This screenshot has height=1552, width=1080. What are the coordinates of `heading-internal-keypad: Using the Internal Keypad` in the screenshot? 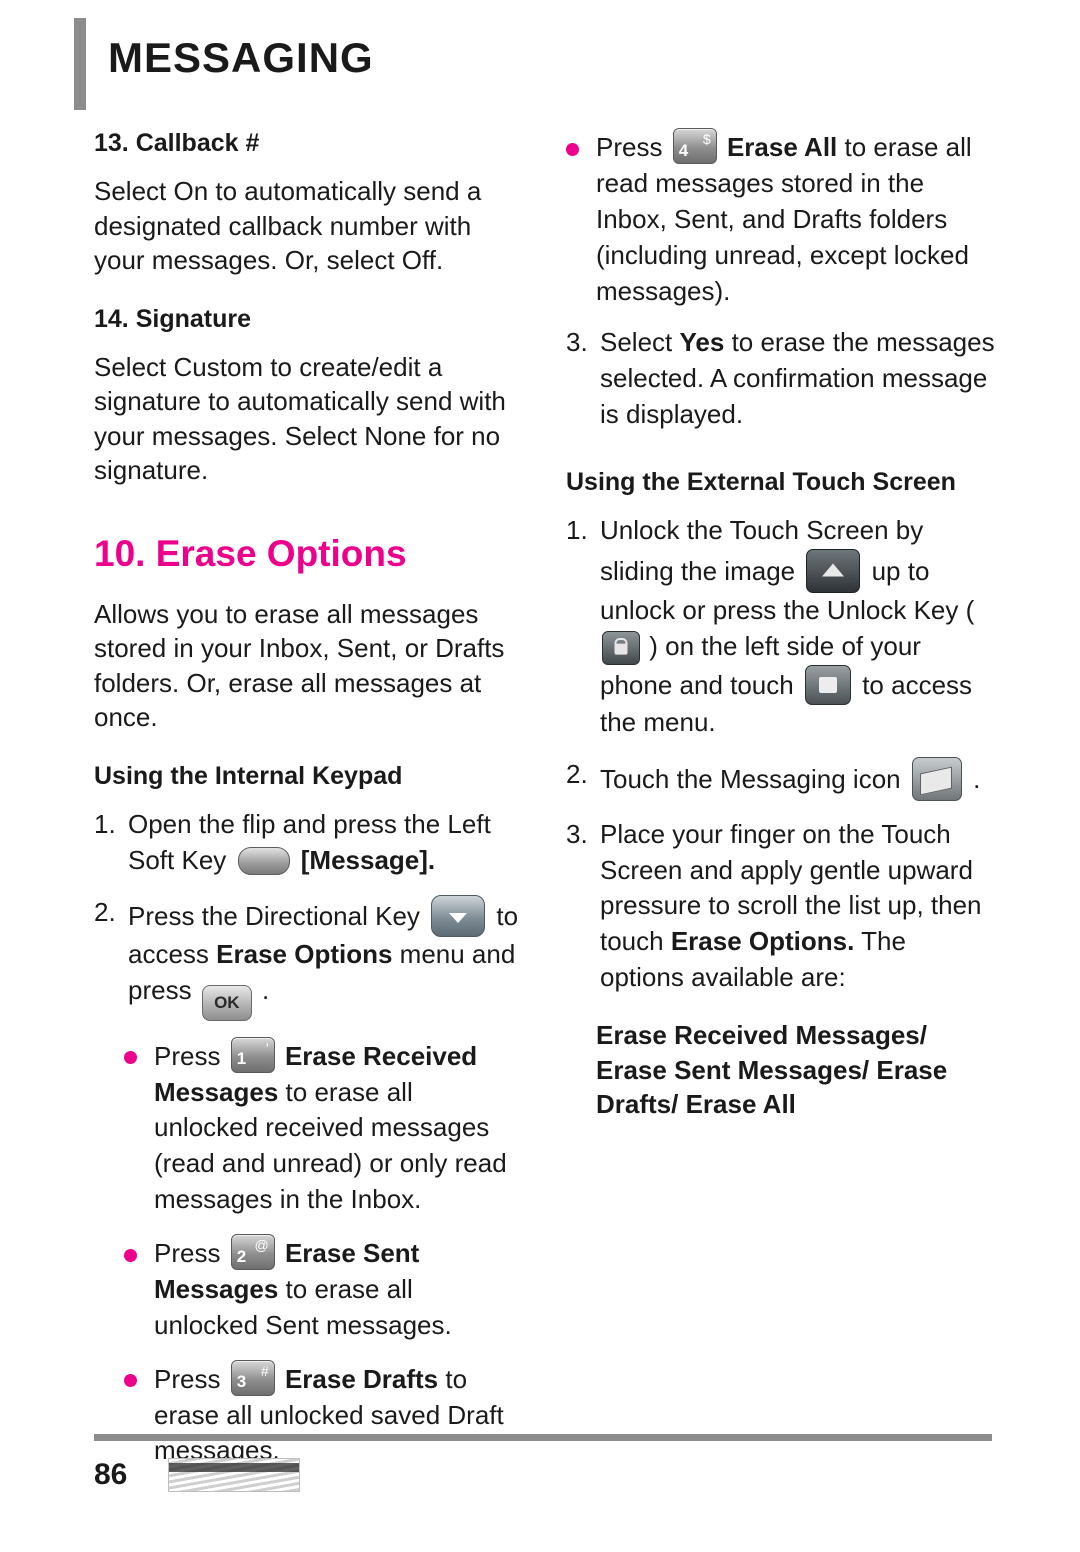 It's located at (248, 776).